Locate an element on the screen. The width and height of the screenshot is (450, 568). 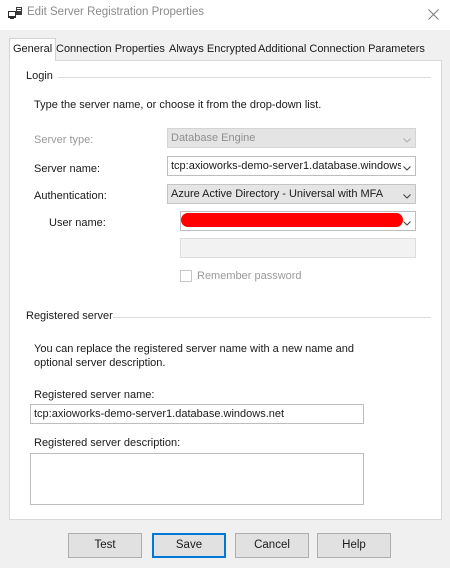
redacted-user-name is located at coordinates (292, 220).